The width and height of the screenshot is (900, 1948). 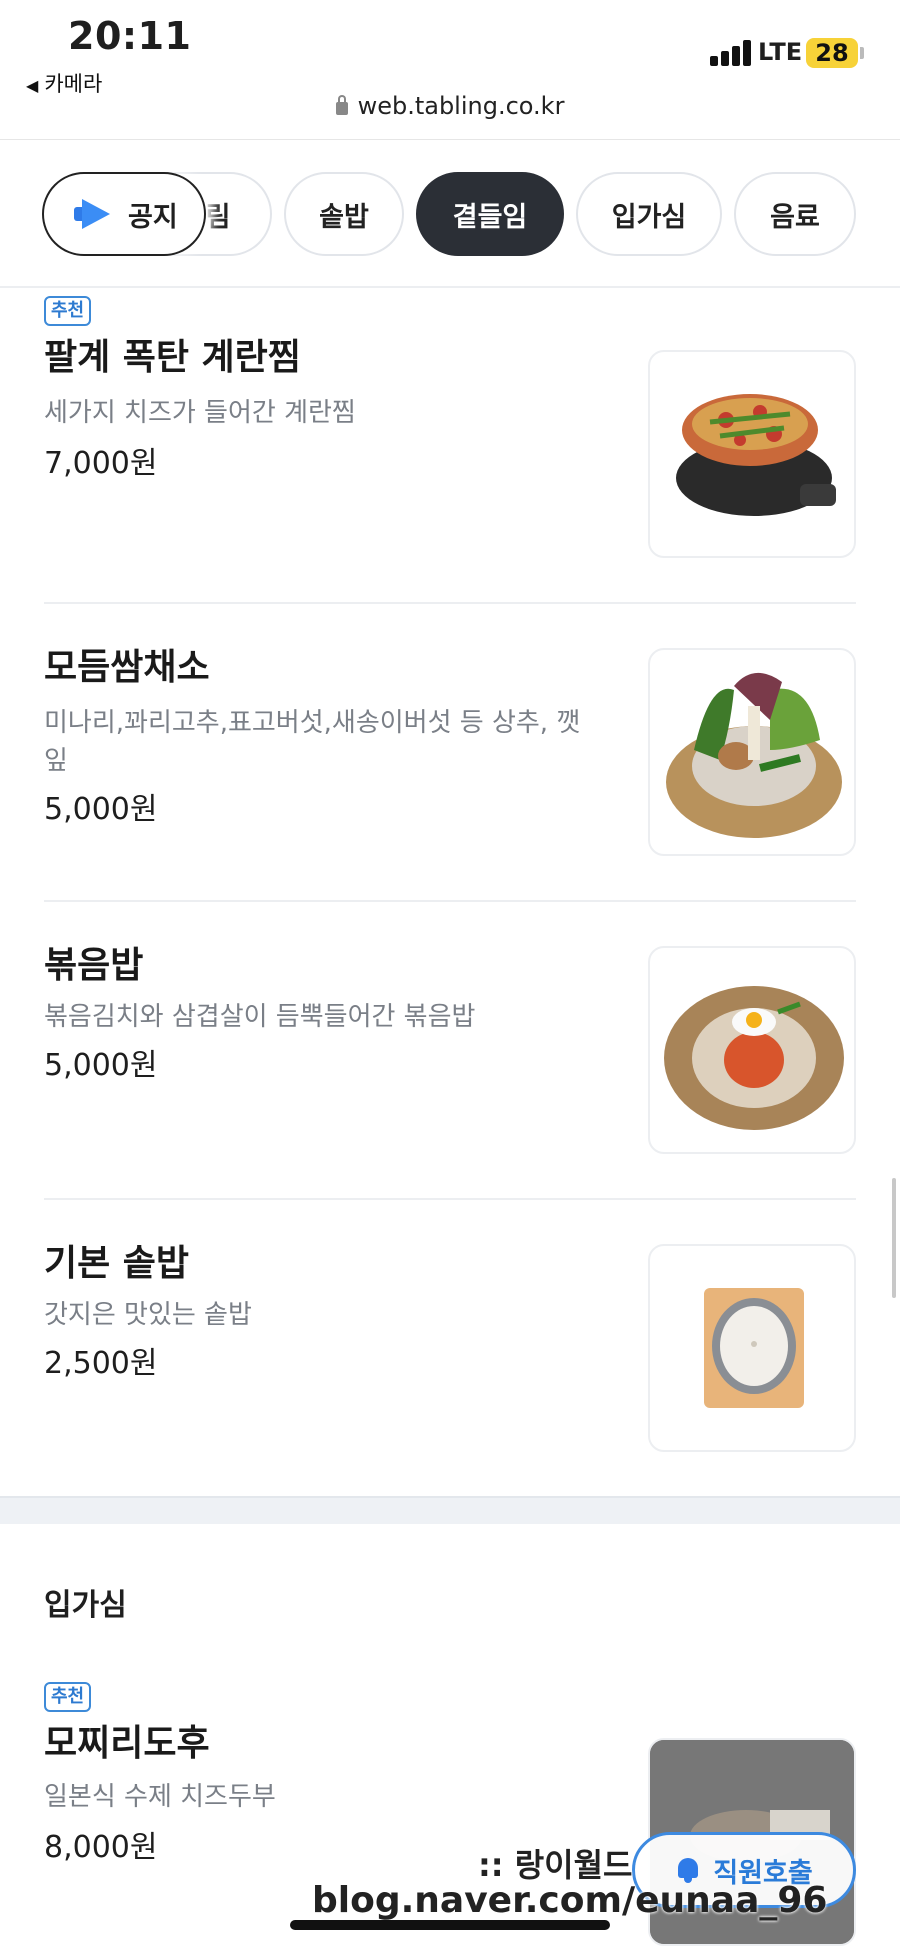 I want to click on item-description: 일본식 수제 치즈두부, so click(x=160, y=1797).